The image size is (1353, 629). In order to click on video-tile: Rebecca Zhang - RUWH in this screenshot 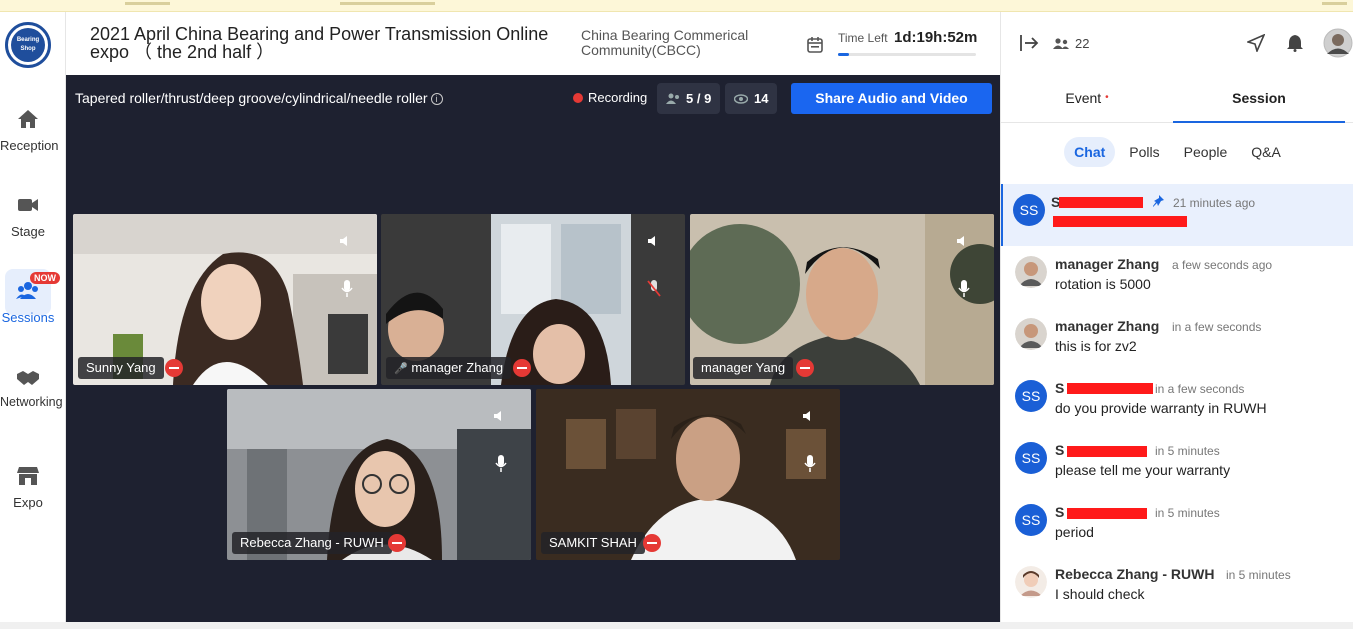, I will do `click(379, 474)`.